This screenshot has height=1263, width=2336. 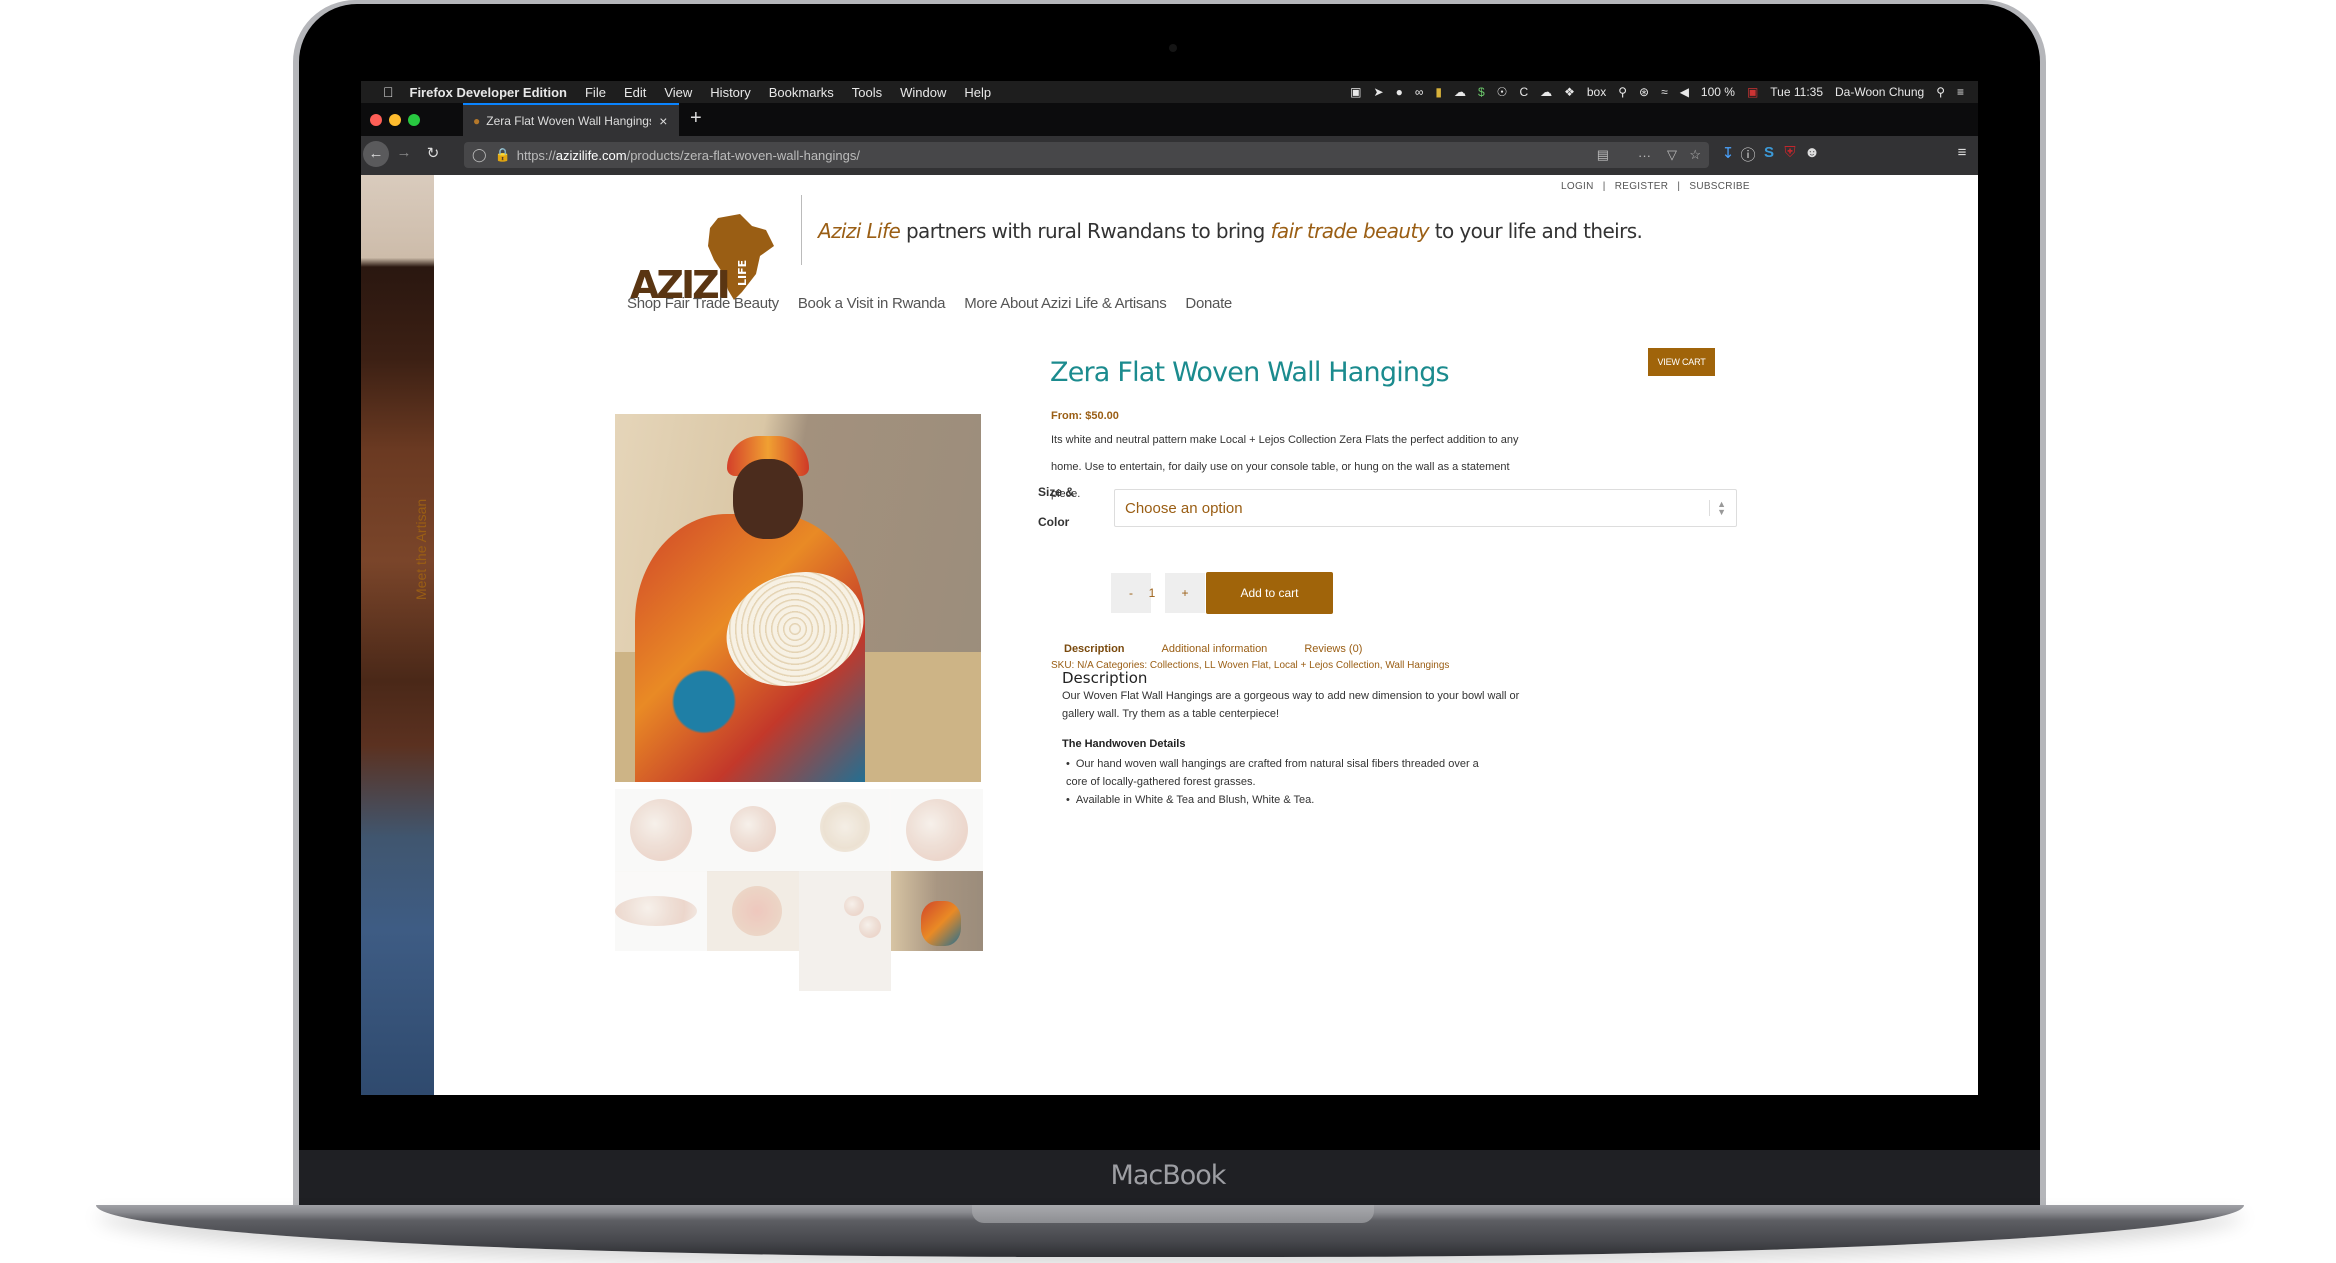 What do you see at coordinates (1672, 155) in the screenshot?
I see `pocket-icon: ▽` at bounding box center [1672, 155].